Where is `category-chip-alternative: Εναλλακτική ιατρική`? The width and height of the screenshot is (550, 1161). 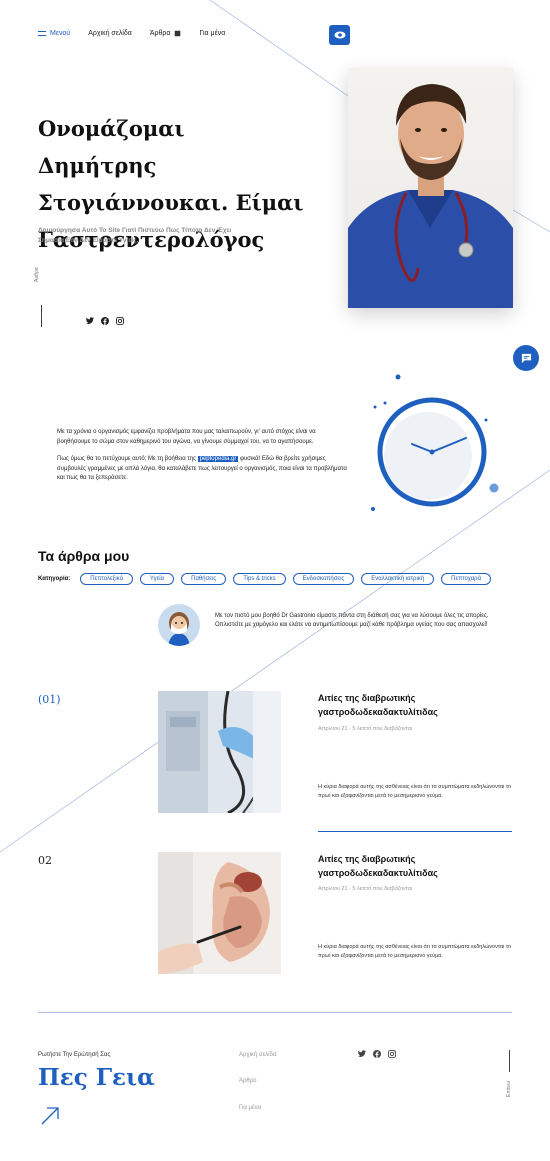 category-chip-alternative: Εναλλακτική ιατρική is located at coordinates (398, 579).